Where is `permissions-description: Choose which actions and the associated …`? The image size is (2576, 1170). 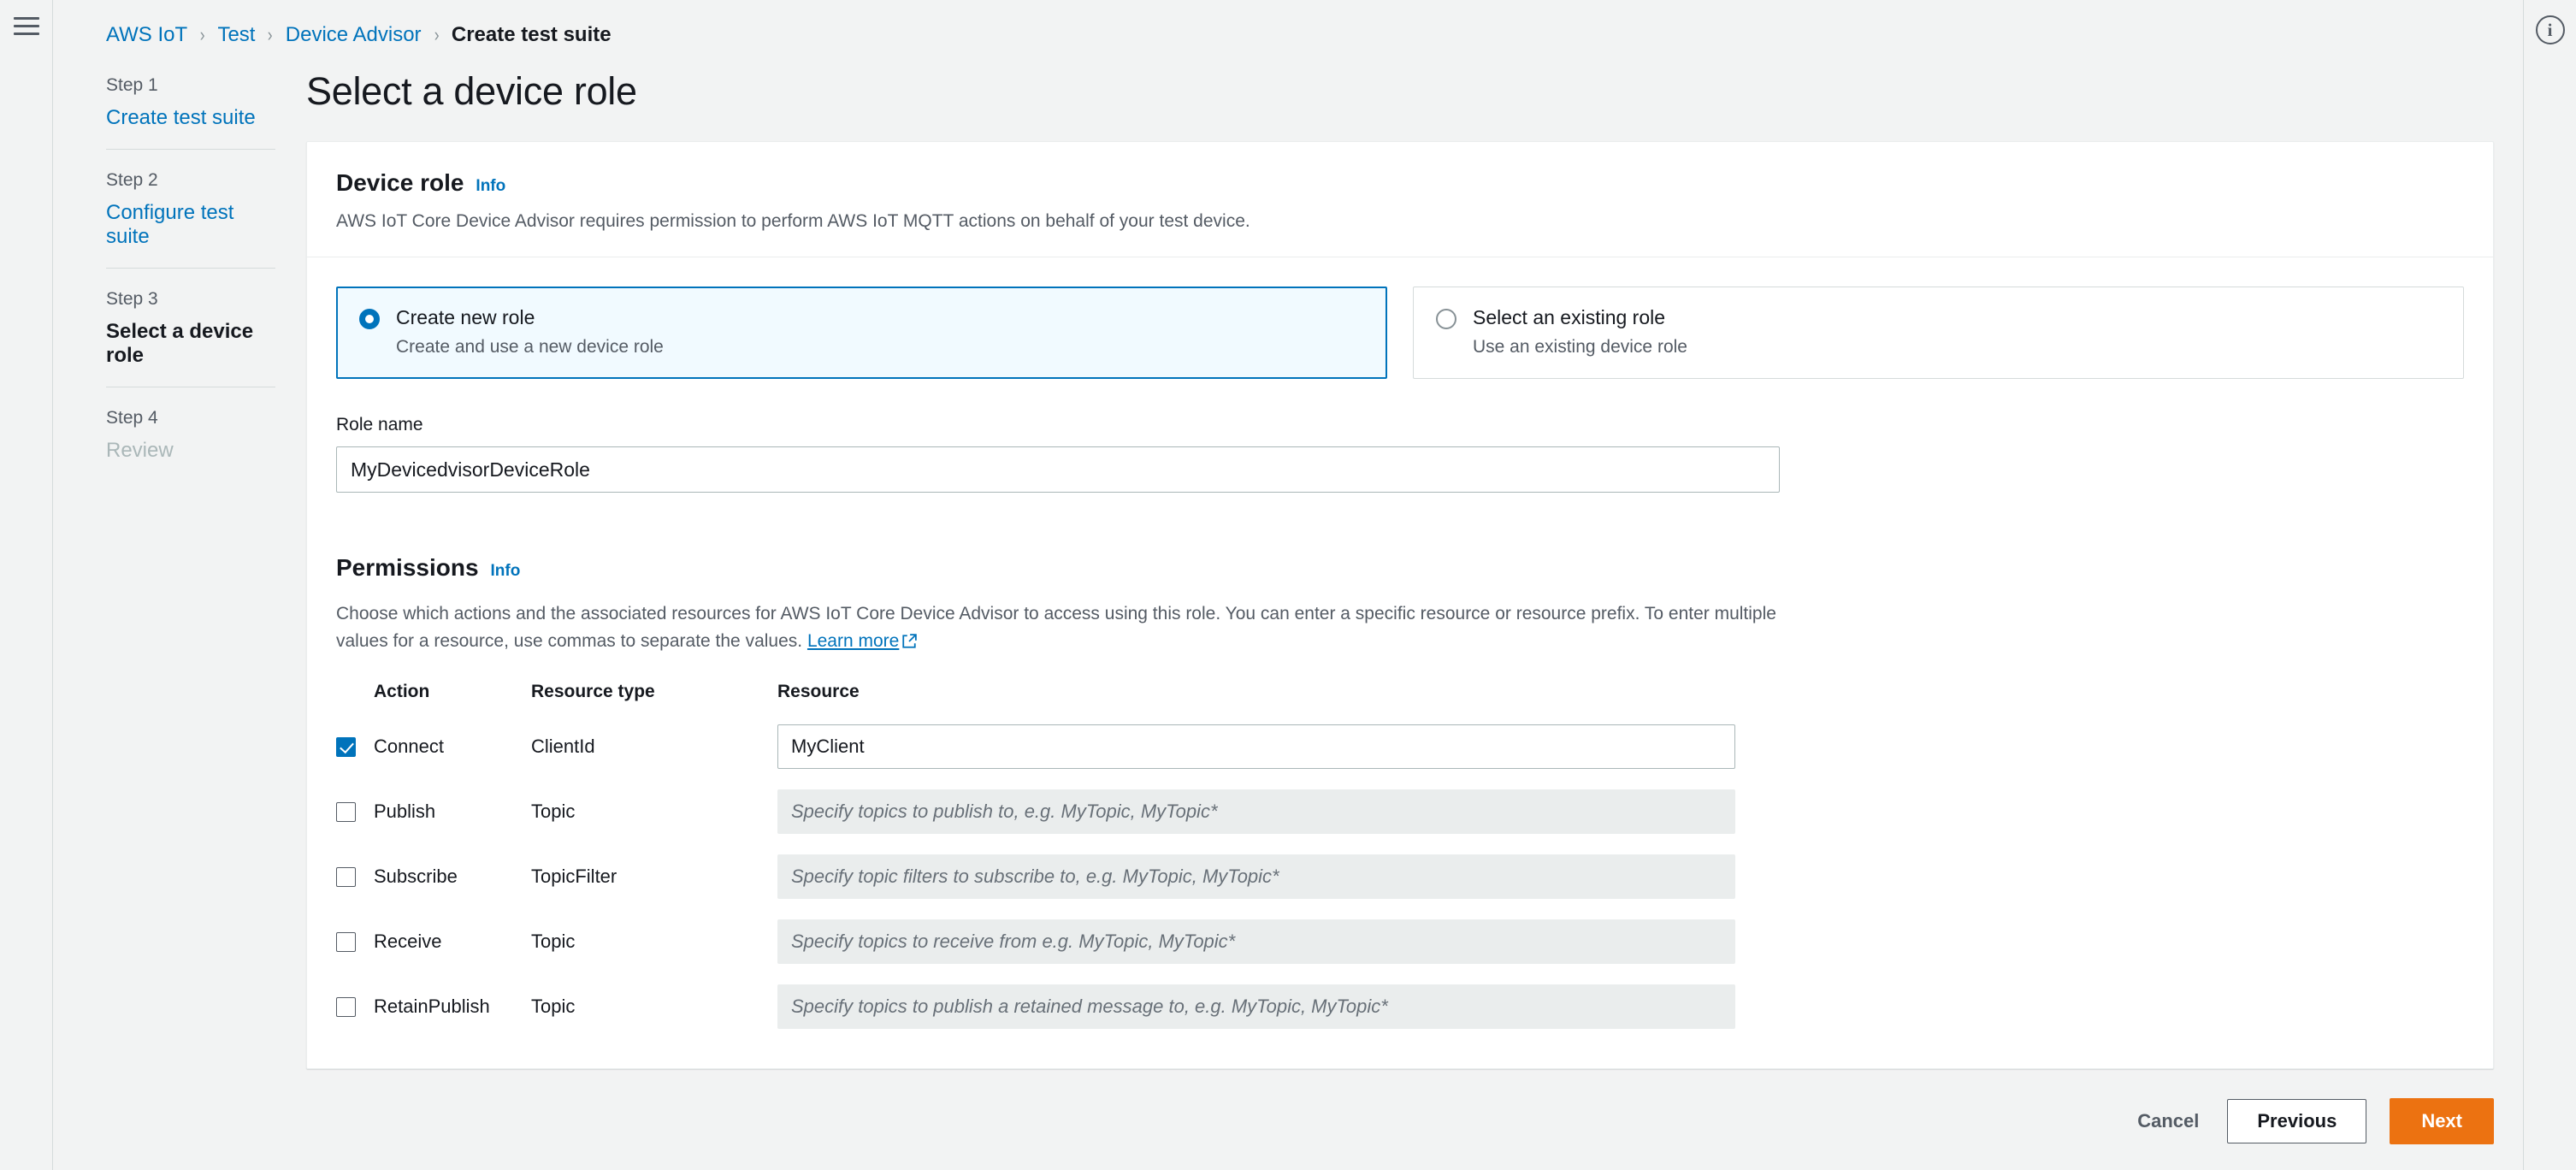
permissions-description: Choose which actions and the associated … is located at coordinates (1060, 627).